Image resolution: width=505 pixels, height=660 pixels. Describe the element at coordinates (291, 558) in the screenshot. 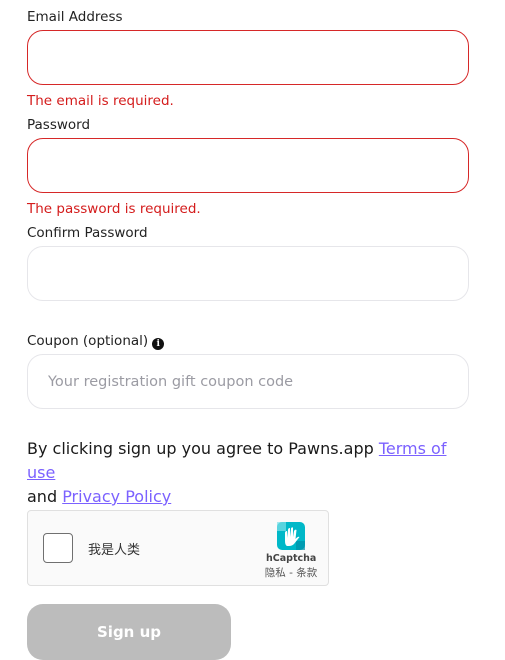

I see `hcaptcha-brand: hCaptcha` at that location.